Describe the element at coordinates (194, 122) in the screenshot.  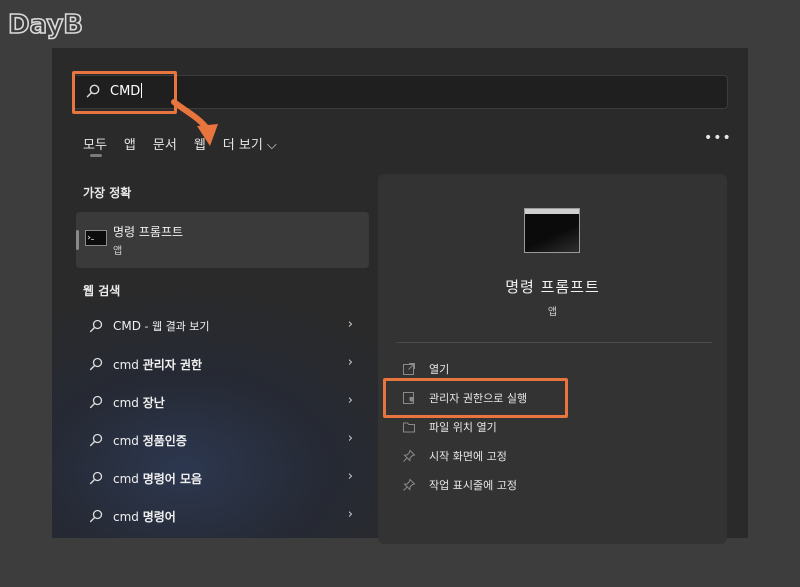
I see `annotation-arrow-icon` at that location.